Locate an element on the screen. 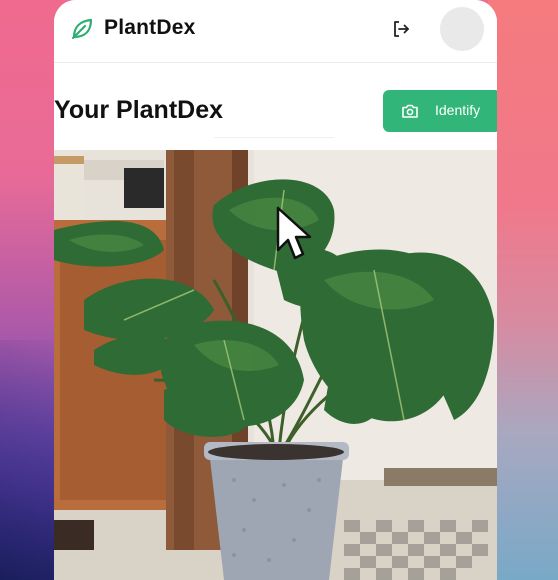 This screenshot has width=558, height=580. top-bar: PlantDex is located at coordinates (275, 31).